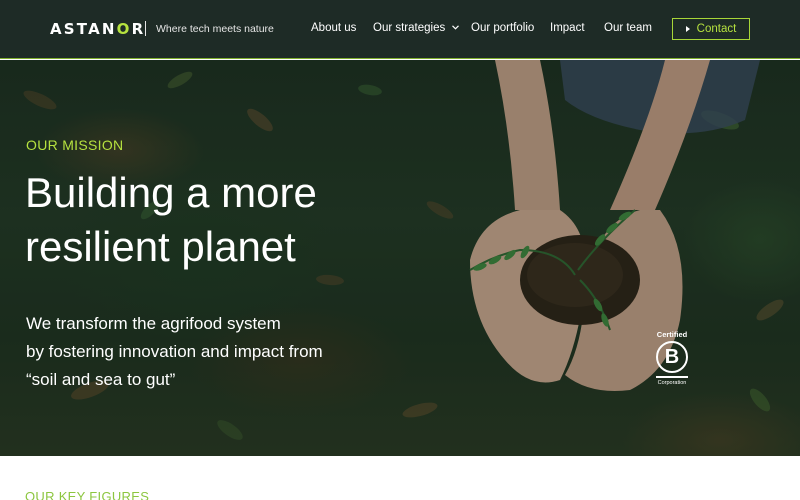  Describe the element at coordinates (235, 220) in the screenshot. I see `hero-title: Building a more resilient planet` at that location.